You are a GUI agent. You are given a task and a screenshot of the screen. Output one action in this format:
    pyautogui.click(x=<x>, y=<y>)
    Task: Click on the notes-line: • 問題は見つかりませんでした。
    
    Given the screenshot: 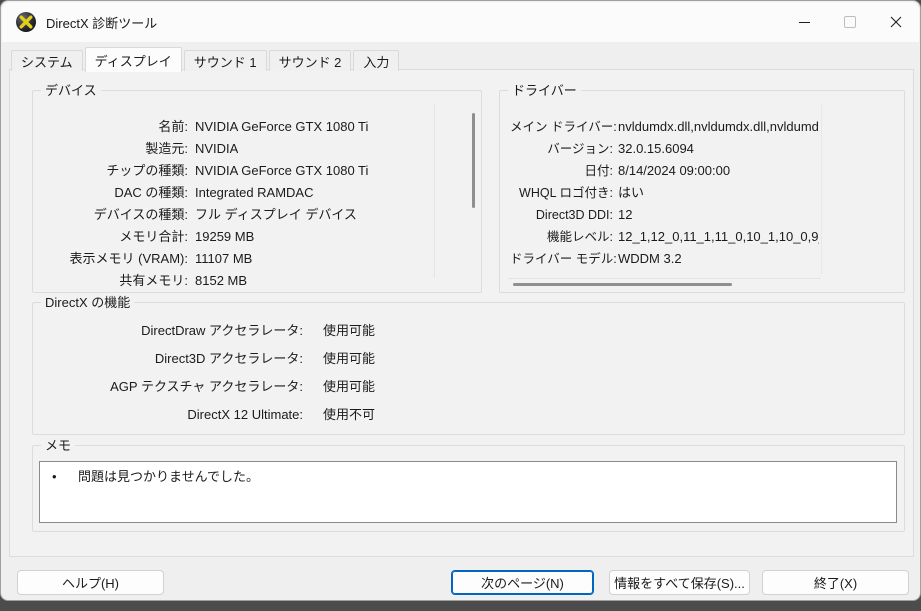 What is the action you would take?
    pyautogui.click(x=474, y=477)
    